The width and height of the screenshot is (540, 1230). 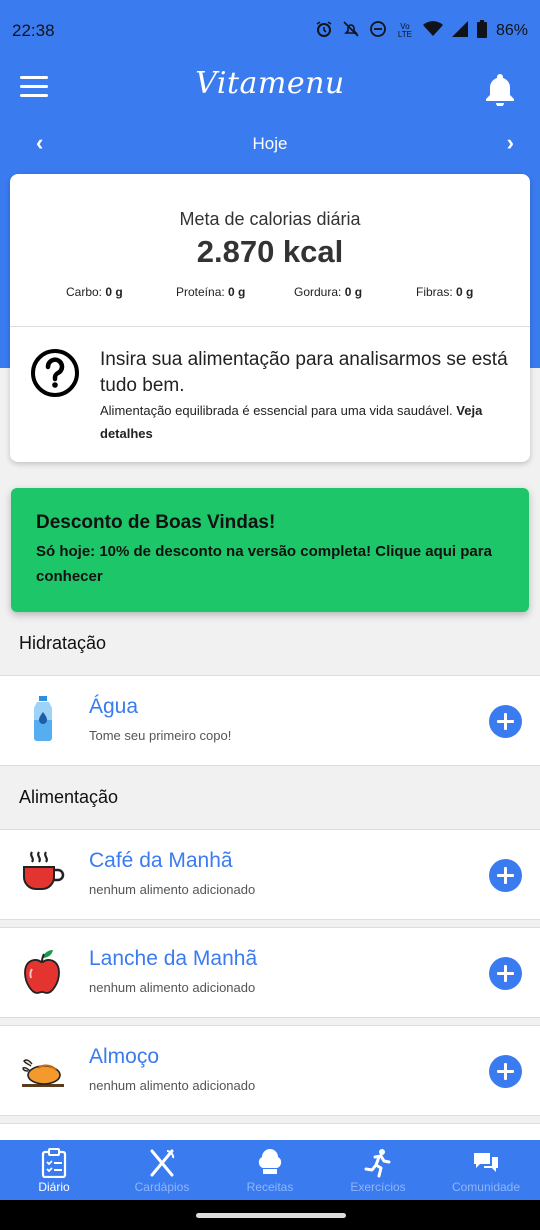 I want to click on battery-percent: 86%, so click(x=511, y=30).